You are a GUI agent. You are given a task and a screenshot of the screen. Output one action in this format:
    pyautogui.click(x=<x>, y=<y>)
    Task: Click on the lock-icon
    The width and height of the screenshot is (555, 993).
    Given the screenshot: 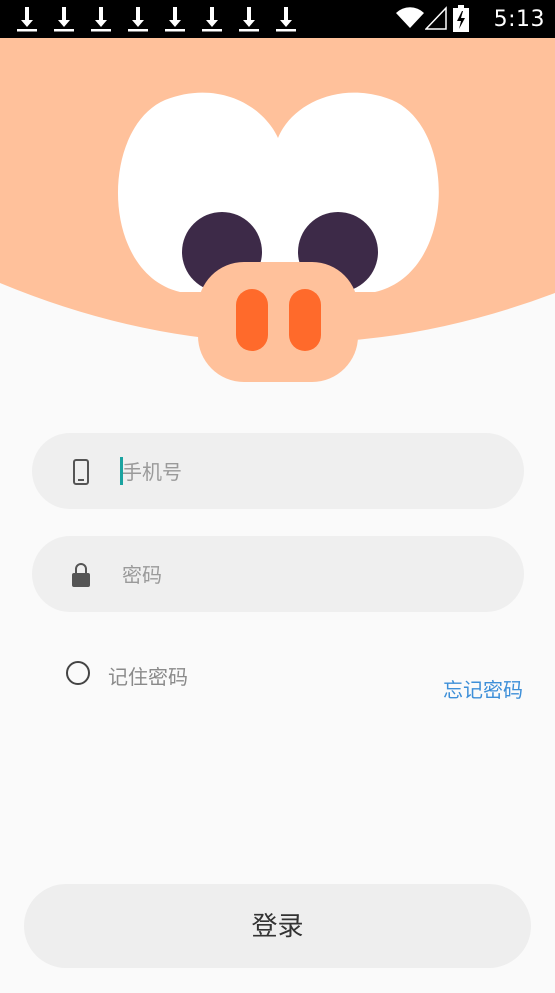 What is the action you would take?
    pyautogui.click(x=81, y=575)
    